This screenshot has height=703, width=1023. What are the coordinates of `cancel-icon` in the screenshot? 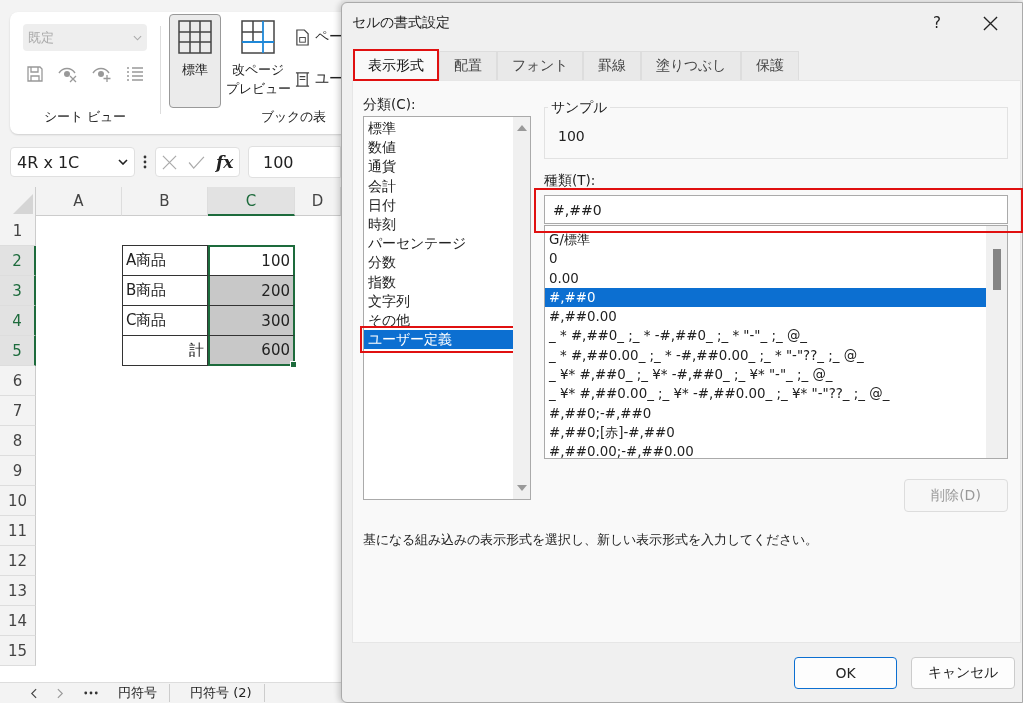 It's located at (169, 162).